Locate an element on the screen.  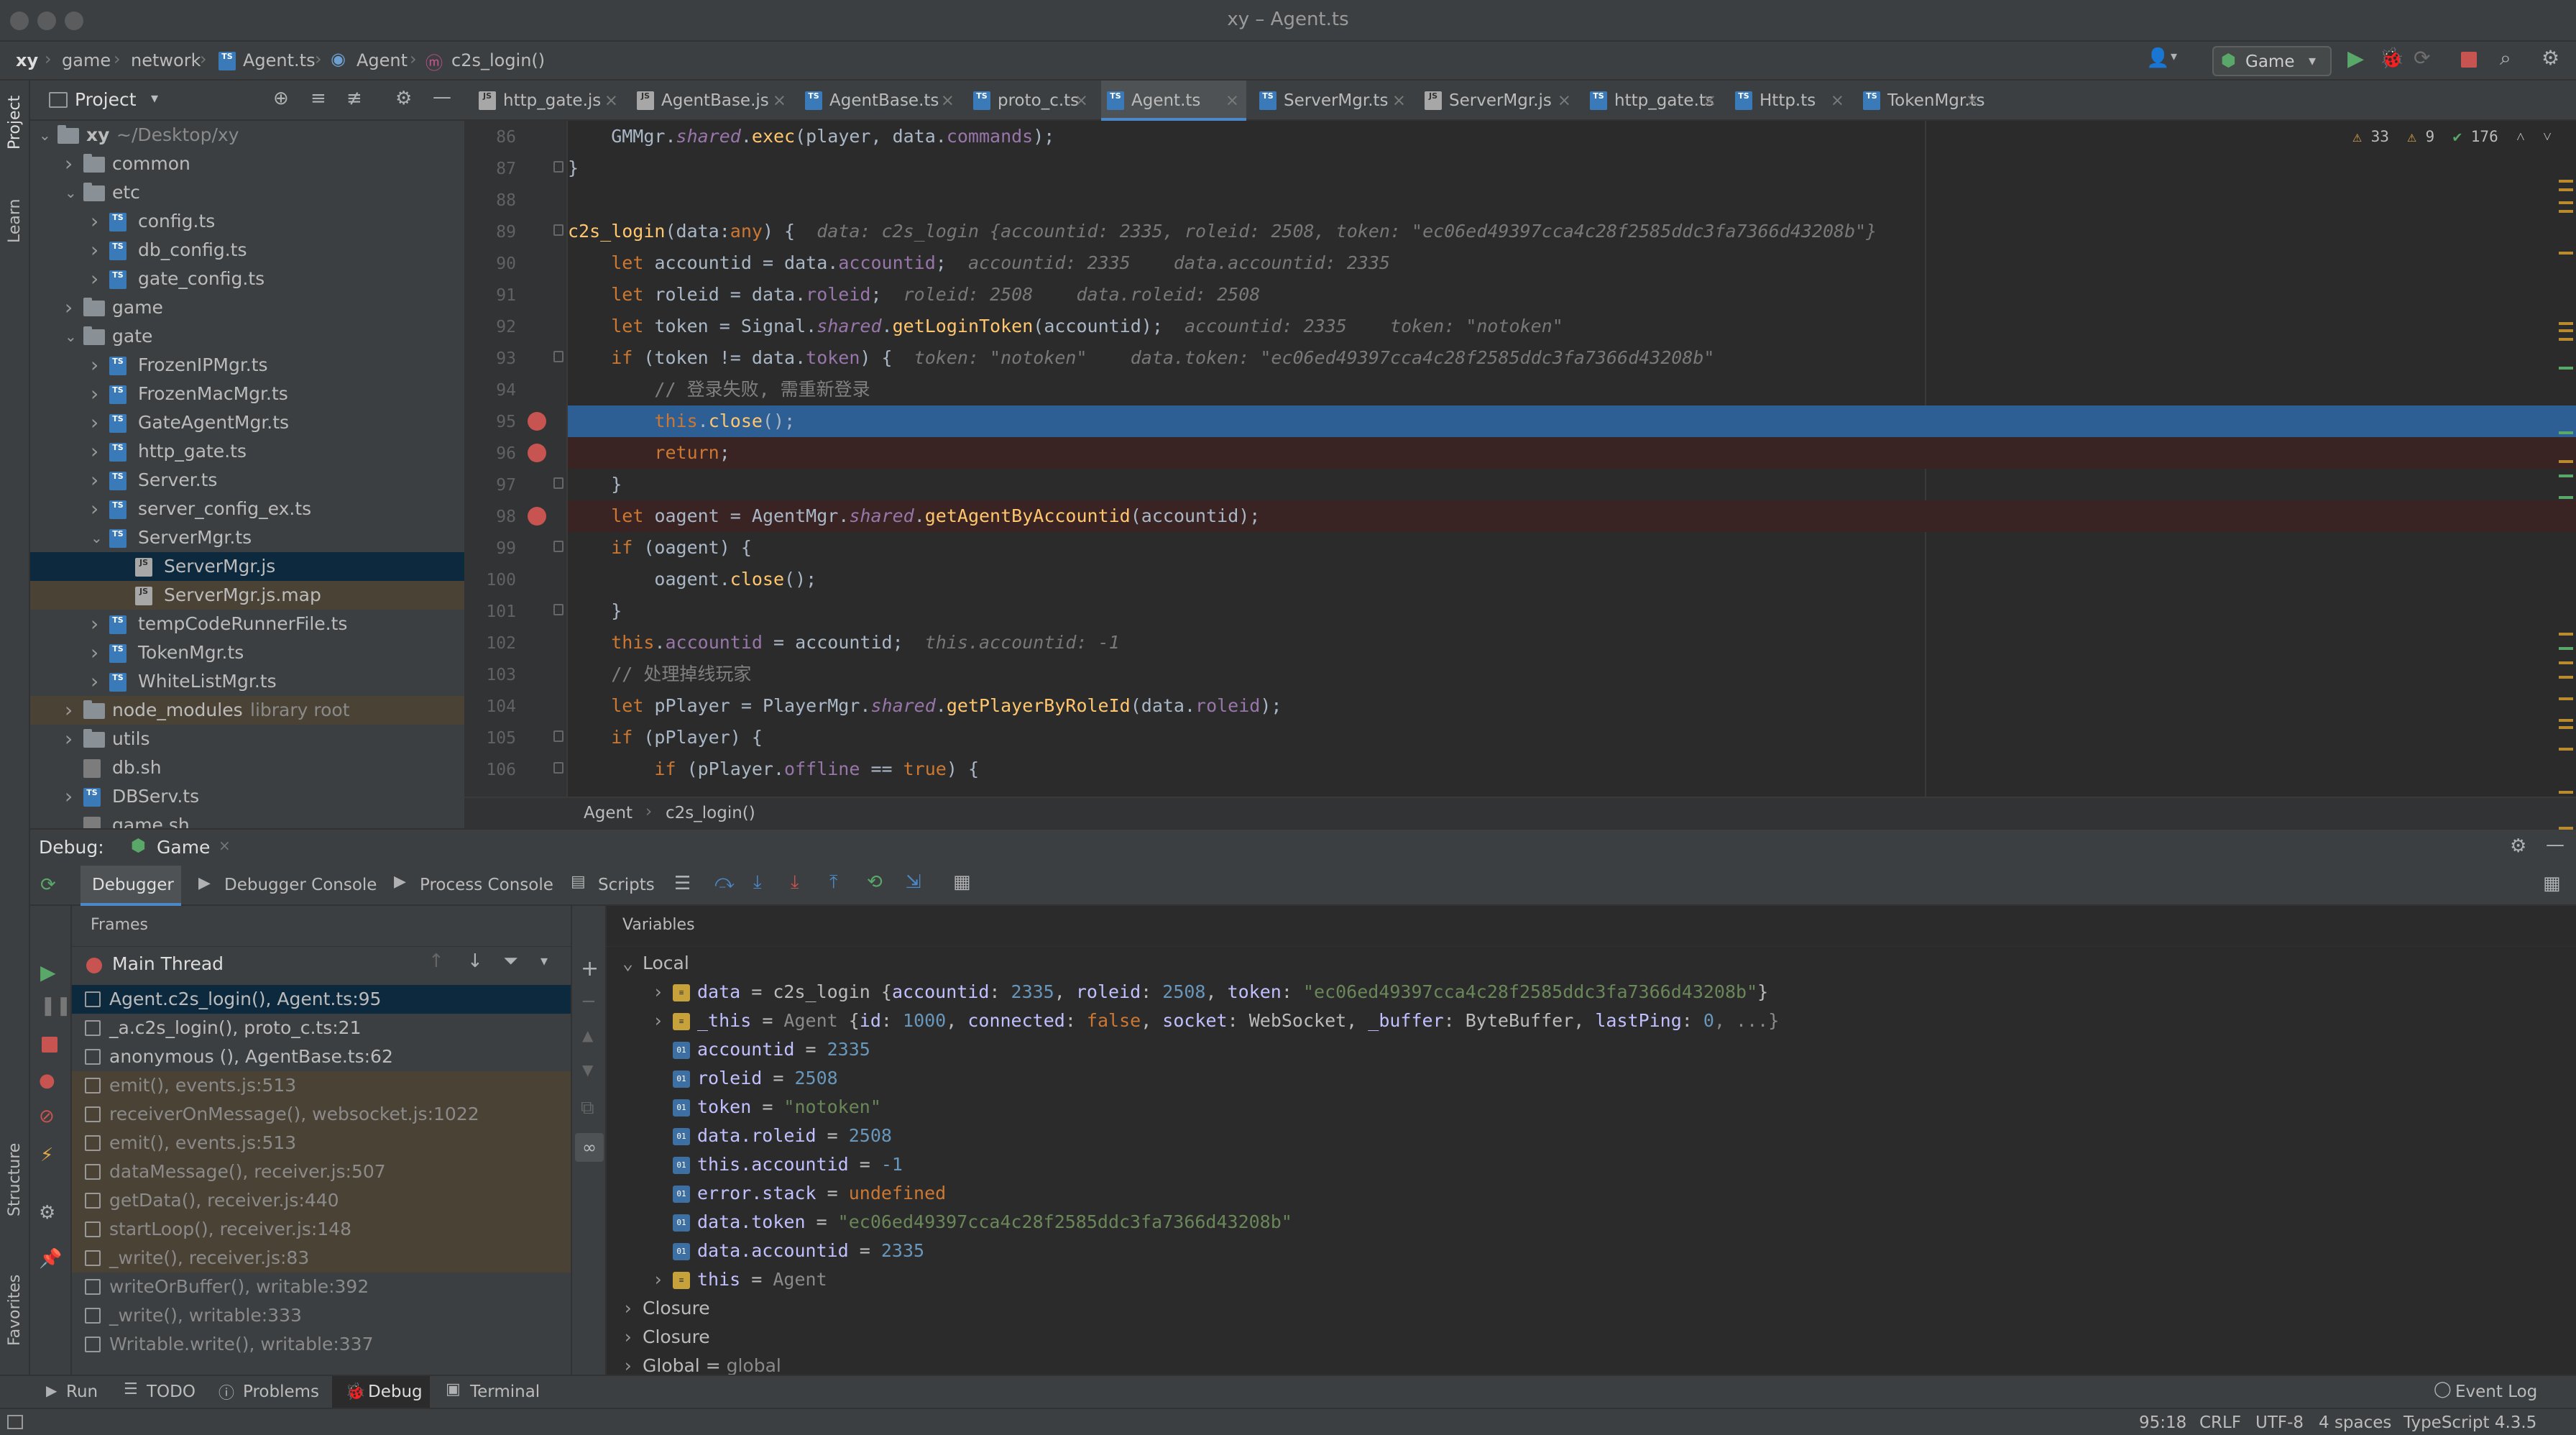
stack-frame: _write(), writable:333 is located at coordinates (321, 1315).